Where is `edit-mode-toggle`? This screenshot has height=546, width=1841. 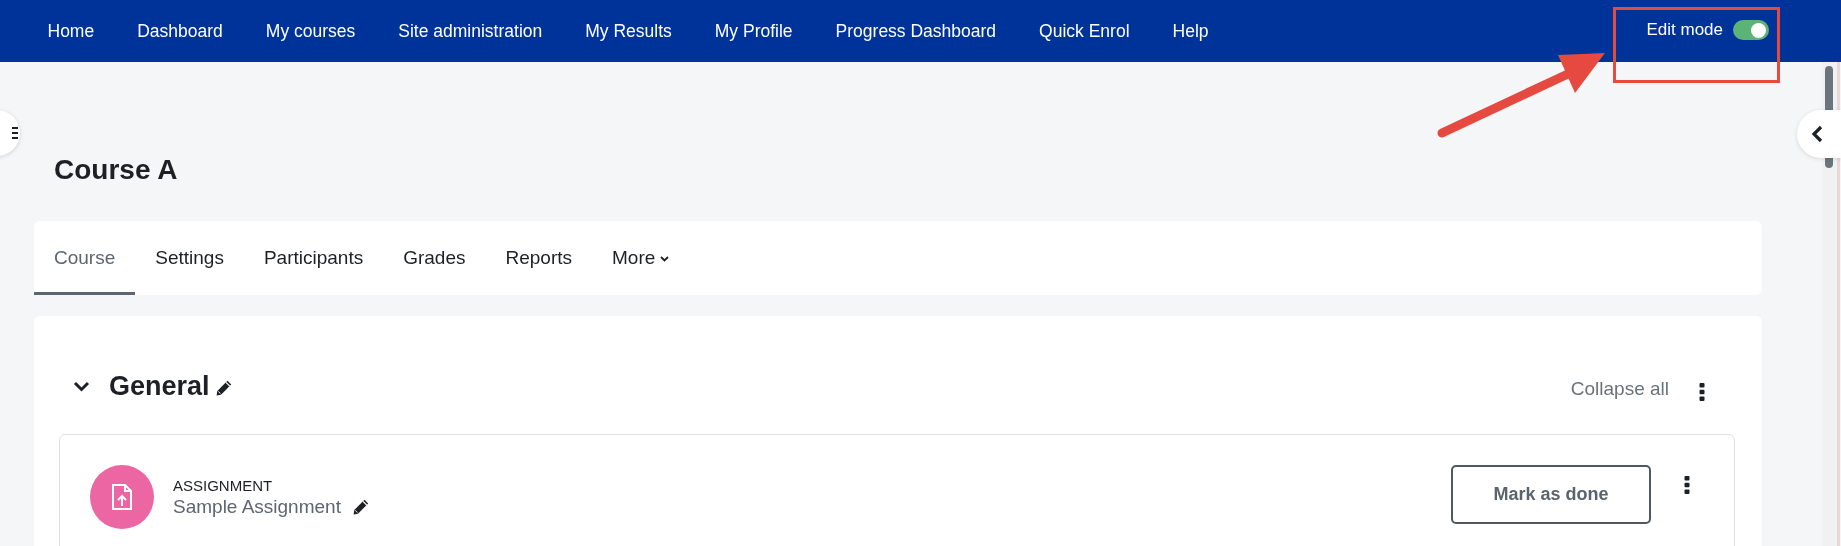 edit-mode-toggle is located at coordinates (1751, 30).